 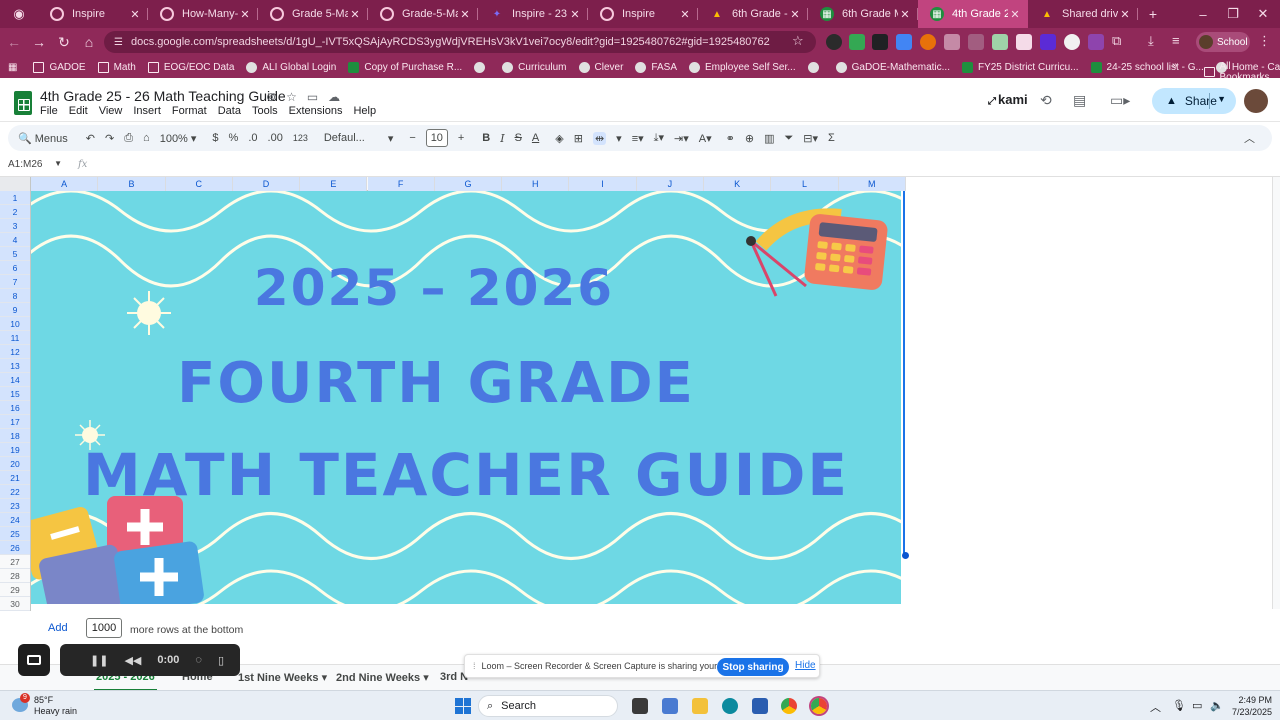 I want to click on tray-overflow-icon: ︿, so click(x=1155, y=707).